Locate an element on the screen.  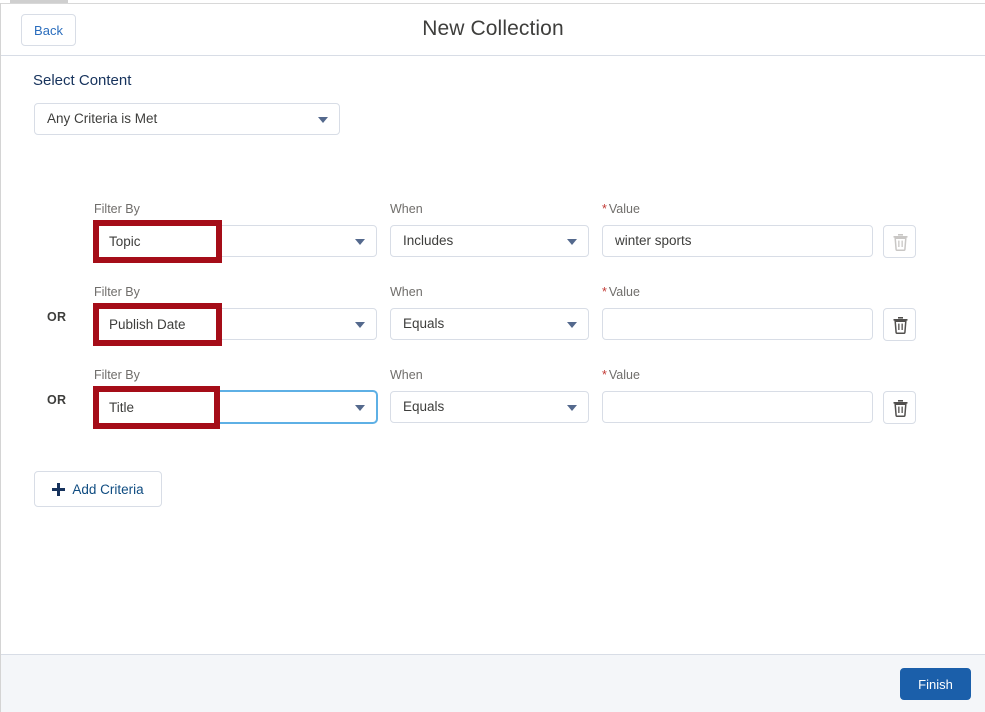
add-criteria-button: Add Criteria is located at coordinates (98, 489).